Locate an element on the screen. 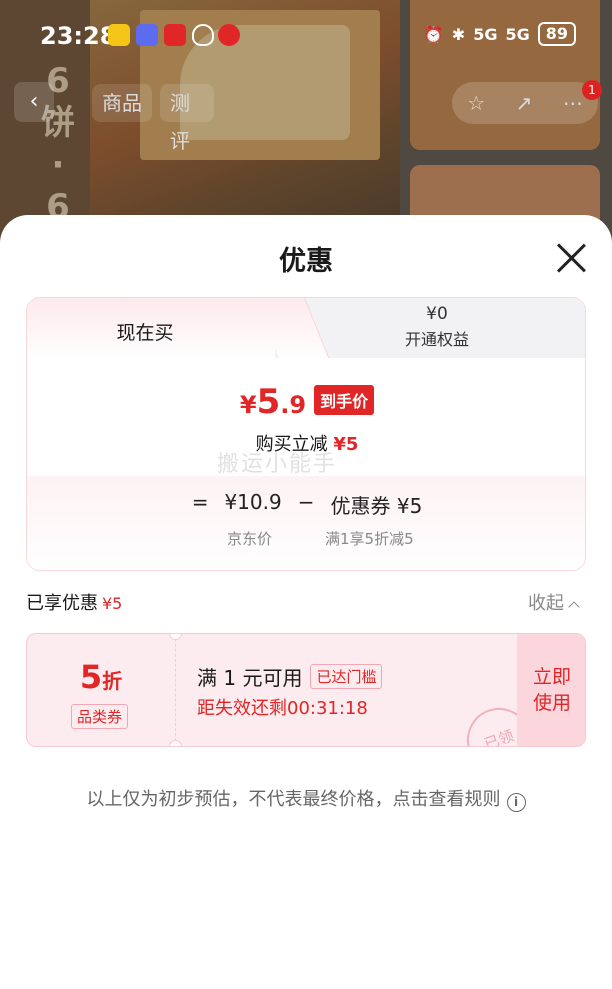 The image size is (612, 989). battery-indicator: 89 is located at coordinates (556, 34).